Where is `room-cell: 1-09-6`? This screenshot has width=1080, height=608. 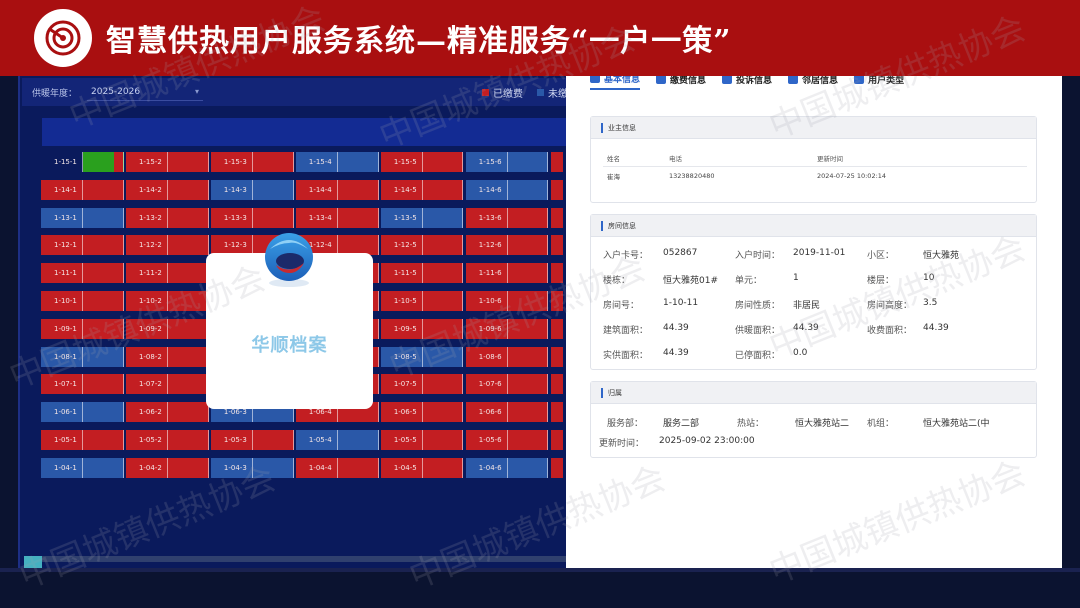
room-cell: 1-09-6 is located at coordinates (507, 328).